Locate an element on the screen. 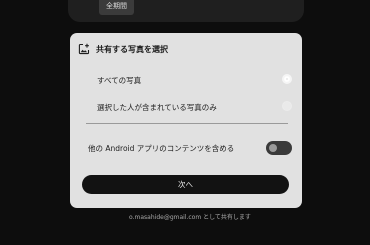 The width and height of the screenshot is (370, 245). include-other-apps-row: 他の Android アプリのコンテンツを含める is located at coordinates (186, 149).